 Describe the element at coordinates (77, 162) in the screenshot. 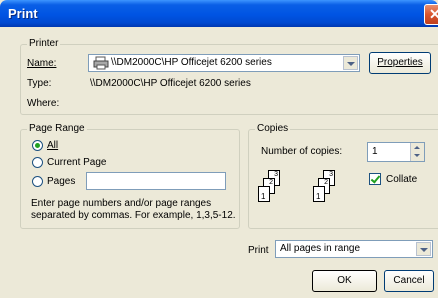

I see `radio-current-page-label: Current Page` at that location.